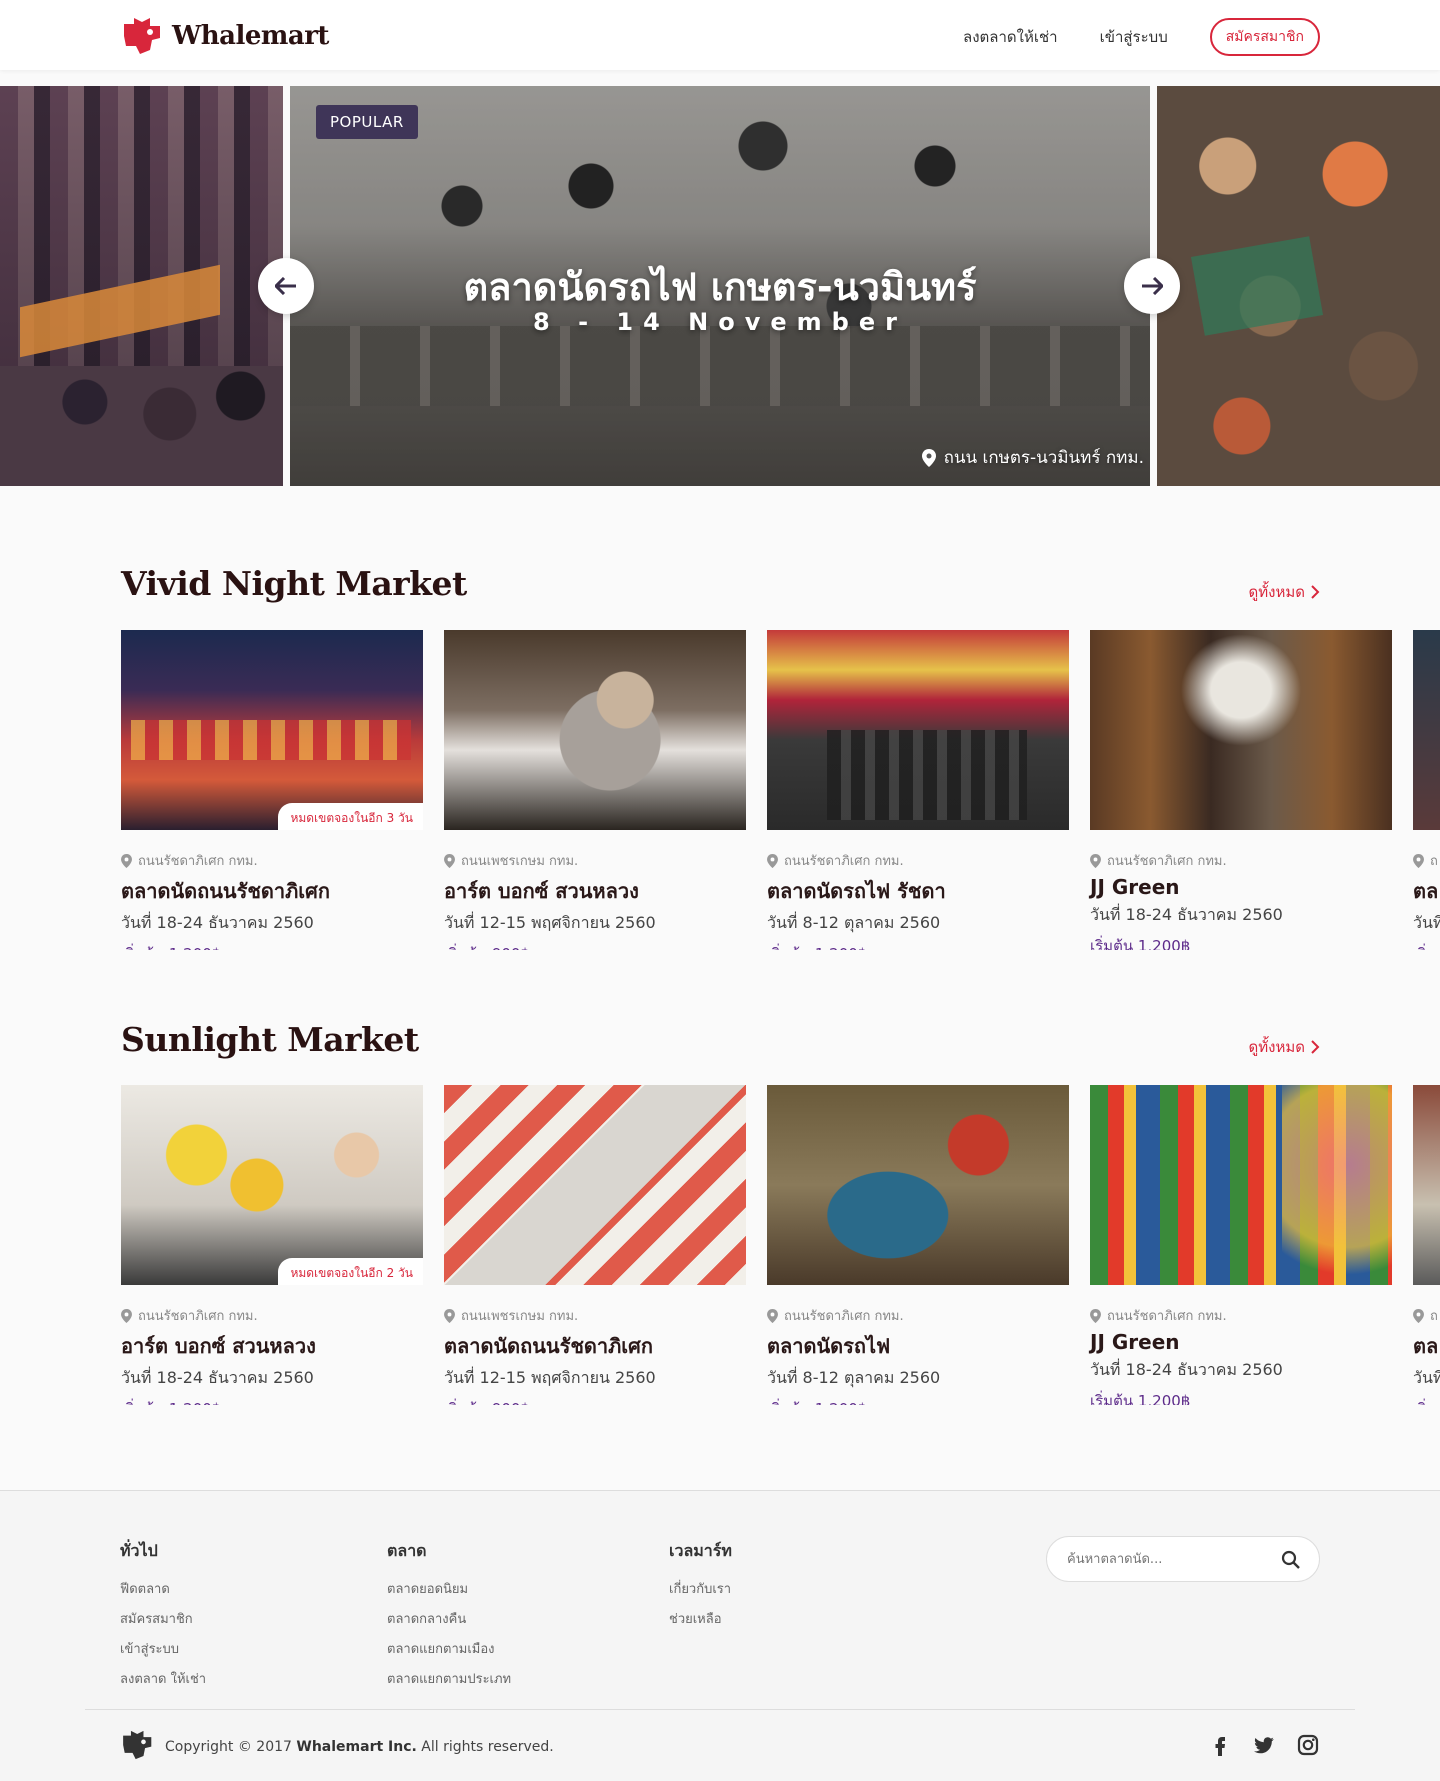 The width and height of the screenshot is (1440, 1781). I want to click on card-title: ตลาดนัดรถไฟ รัชดา, so click(856, 891).